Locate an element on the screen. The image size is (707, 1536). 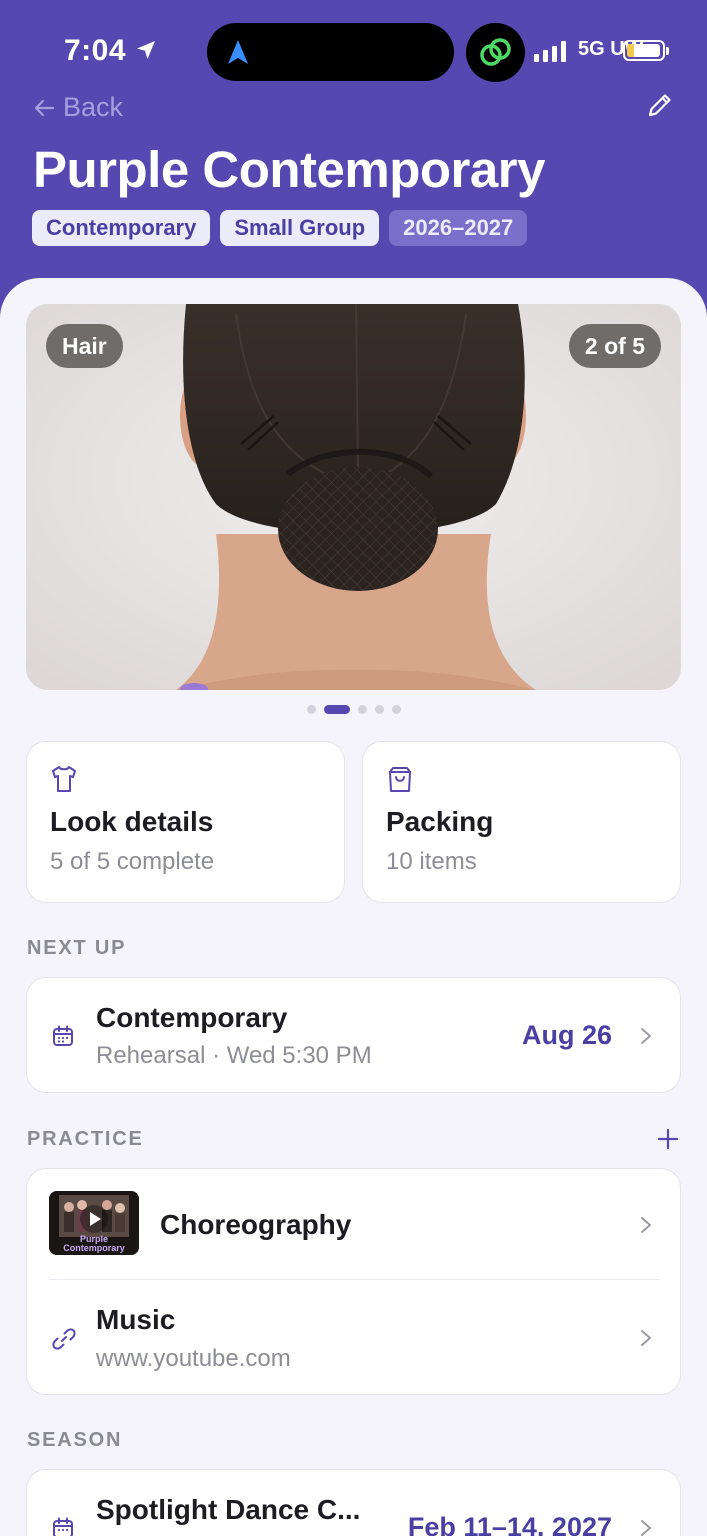
look-details-card: Look details 5 of 5 complete is located at coordinates (185, 822).